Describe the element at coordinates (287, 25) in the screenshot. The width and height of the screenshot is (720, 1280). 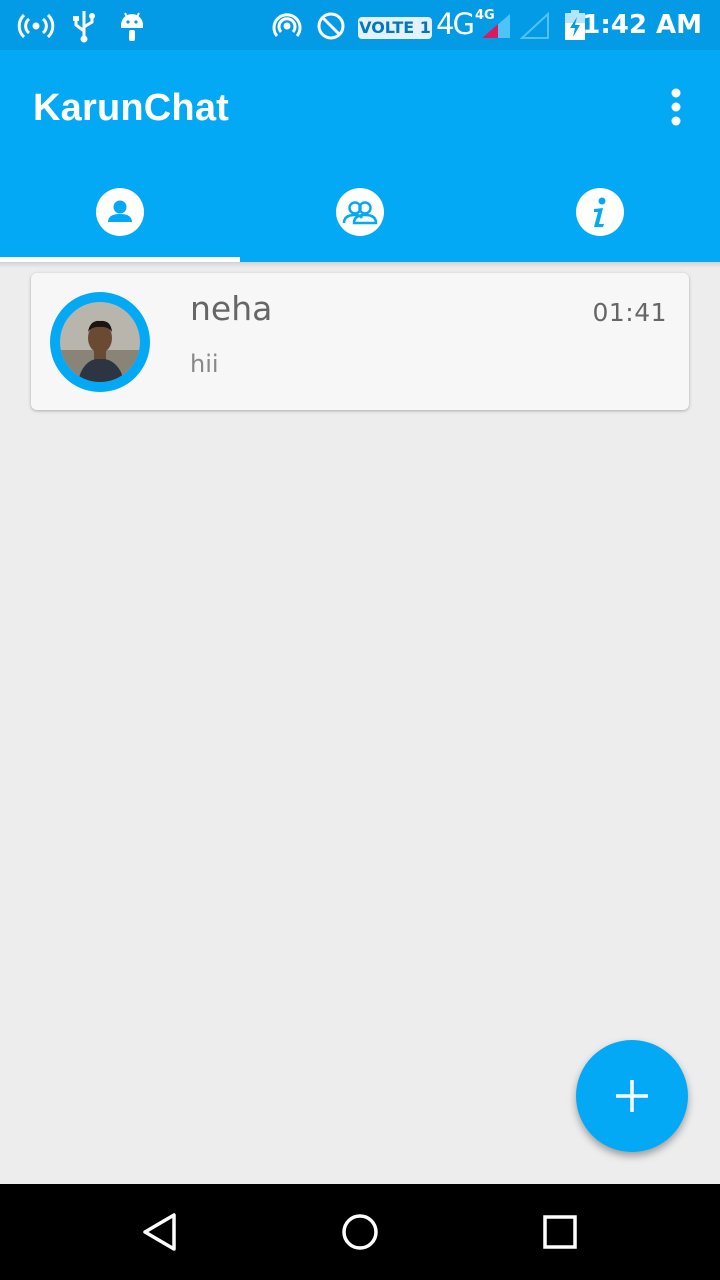
I see `hotspot-icon` at that location.